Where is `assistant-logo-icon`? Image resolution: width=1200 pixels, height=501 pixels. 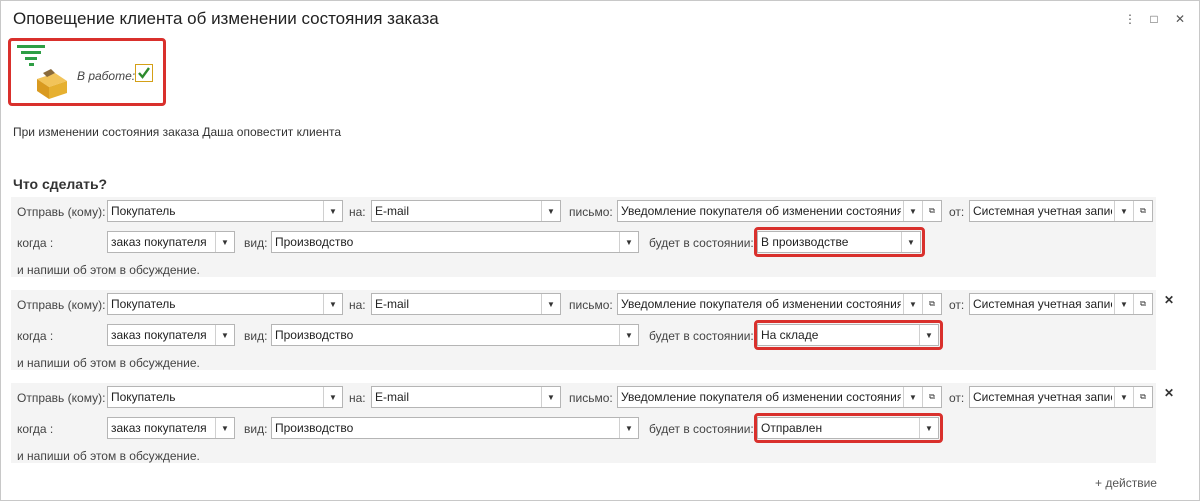
assistant-logo-icon is located at coordinates (42, 72).